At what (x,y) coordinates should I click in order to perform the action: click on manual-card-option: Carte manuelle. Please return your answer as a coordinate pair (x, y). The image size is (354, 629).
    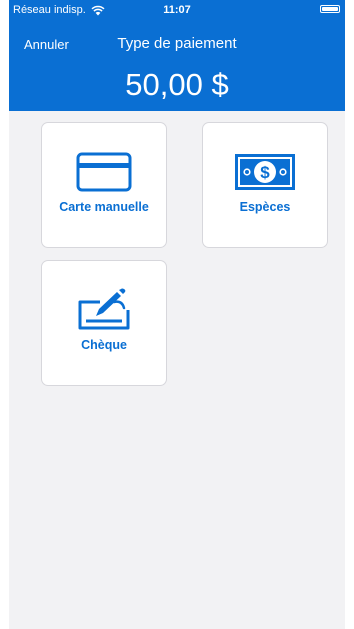
    Looking at the image, I should click on (104, 185).